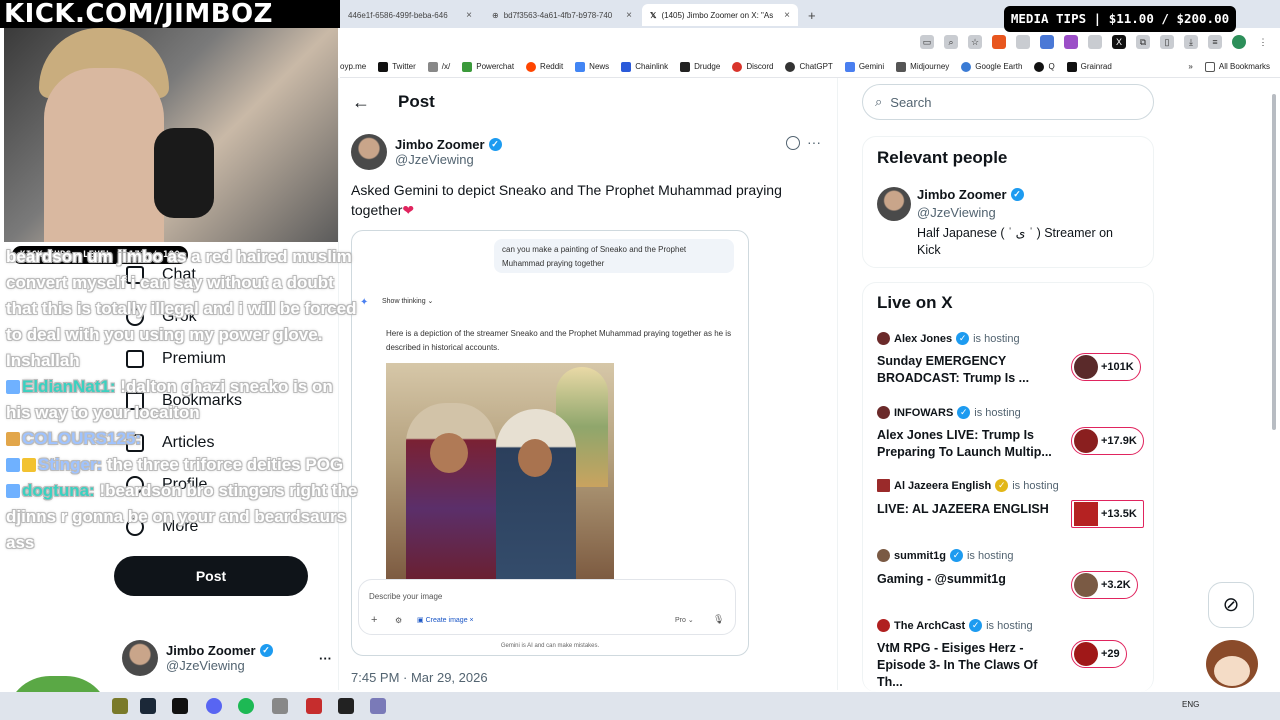 This screenshot has width=1280, height=720. Describe the element at coordinates (148, 706) in the screenshot. I see `steam-icon` at that location.